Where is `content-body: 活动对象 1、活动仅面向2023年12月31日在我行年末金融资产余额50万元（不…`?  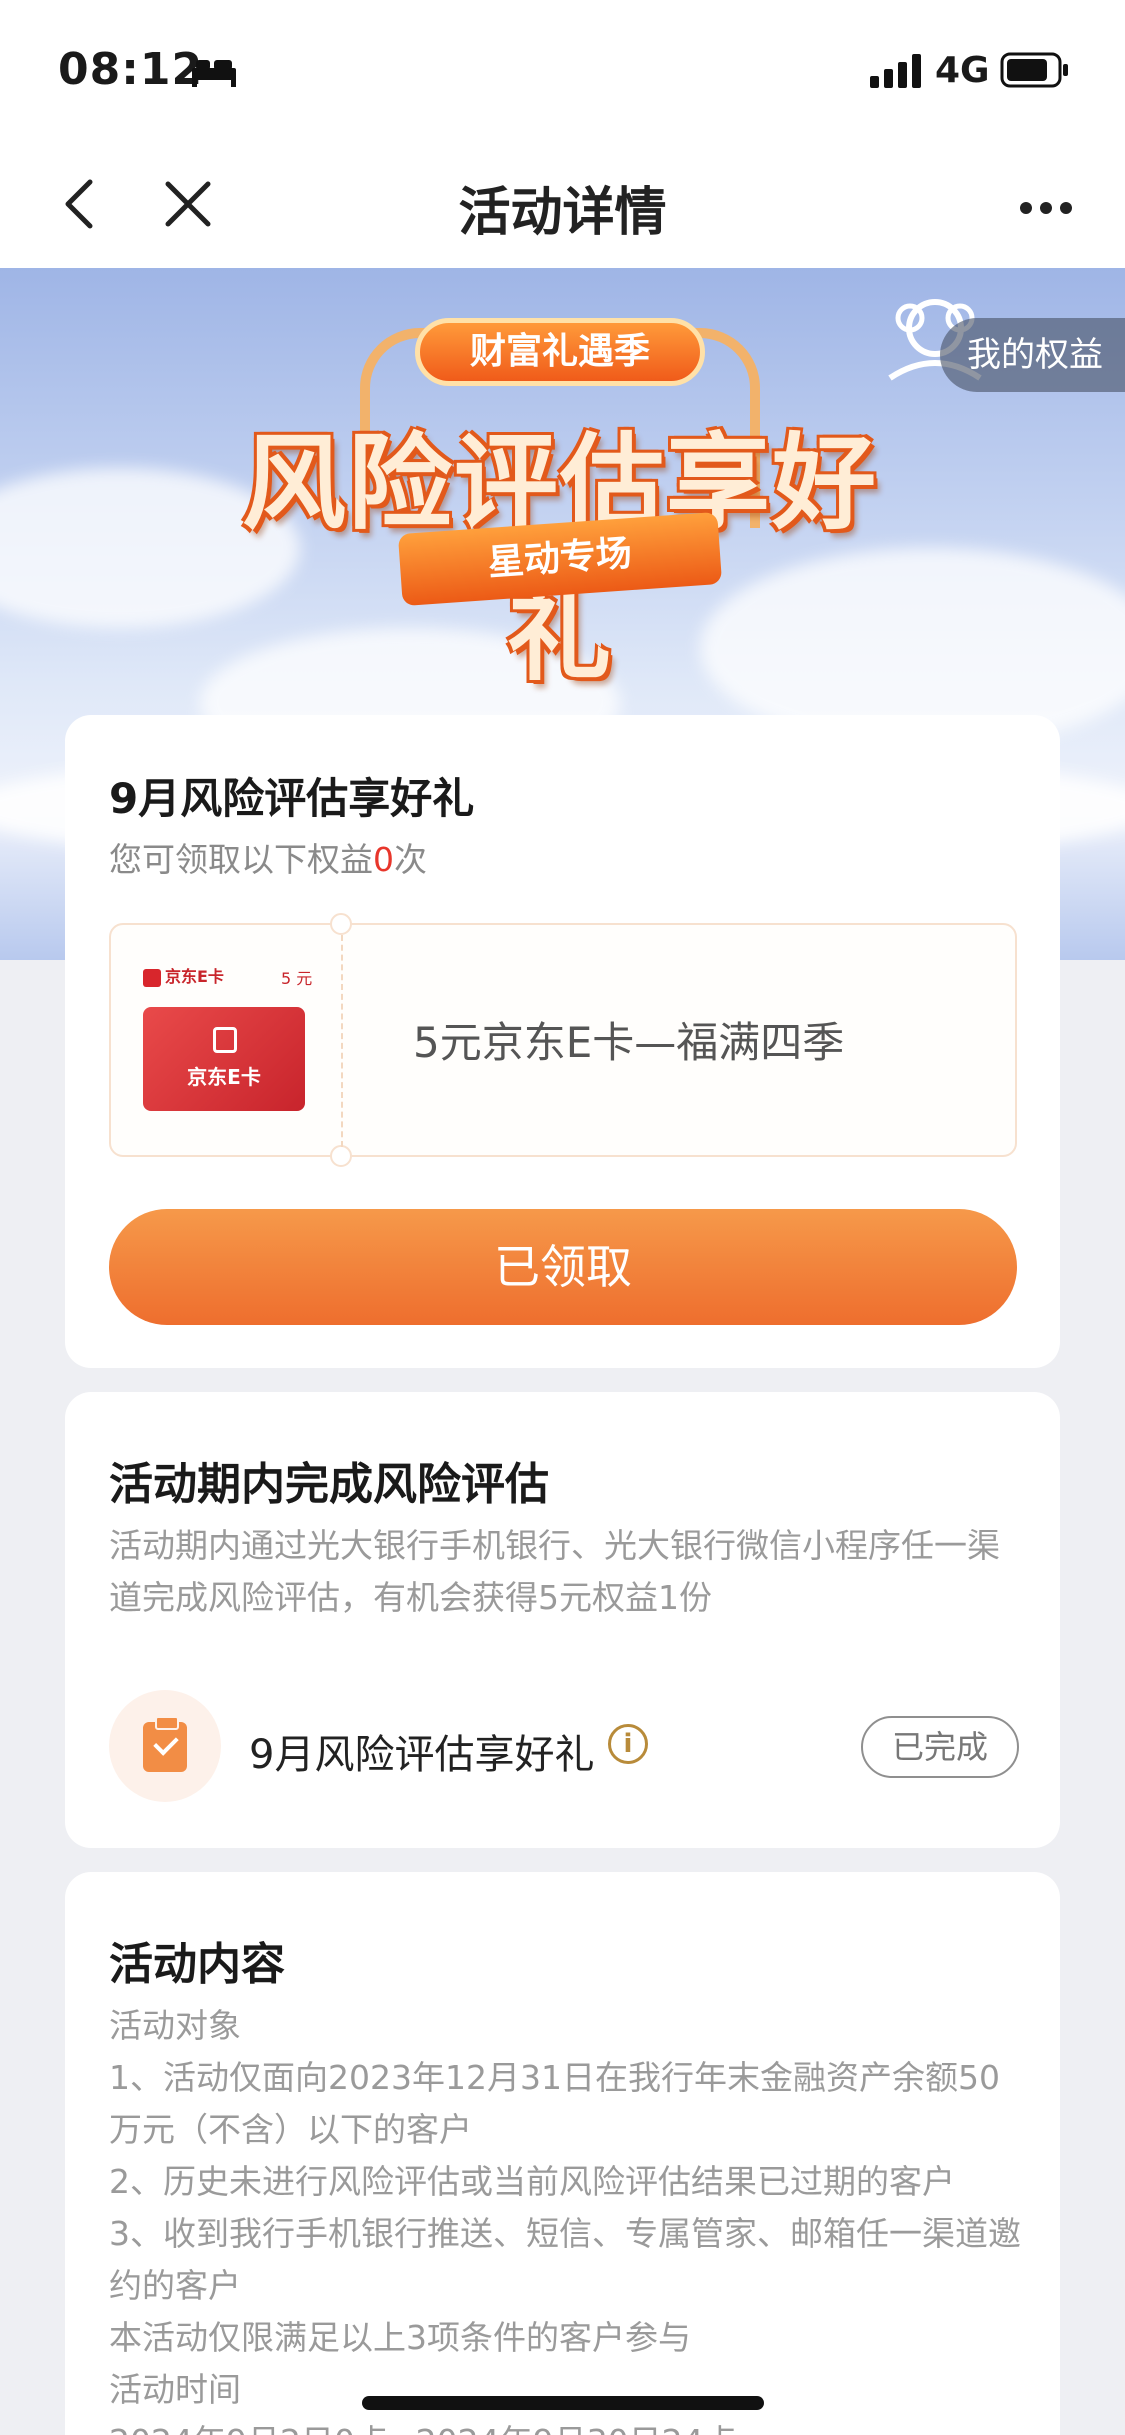 content-body: 活动对象 1、活动仅面向2023年12月31日在我行年末金融资产余额50万元（不… is located at coordinates (569, 2217).